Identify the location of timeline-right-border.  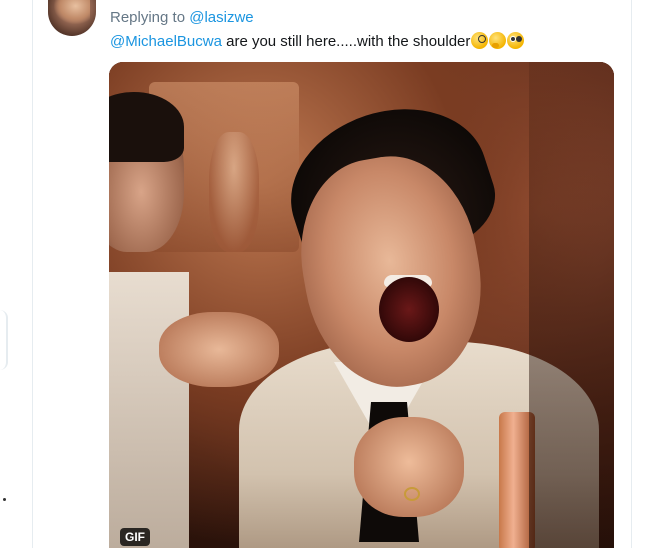
(631, 274).